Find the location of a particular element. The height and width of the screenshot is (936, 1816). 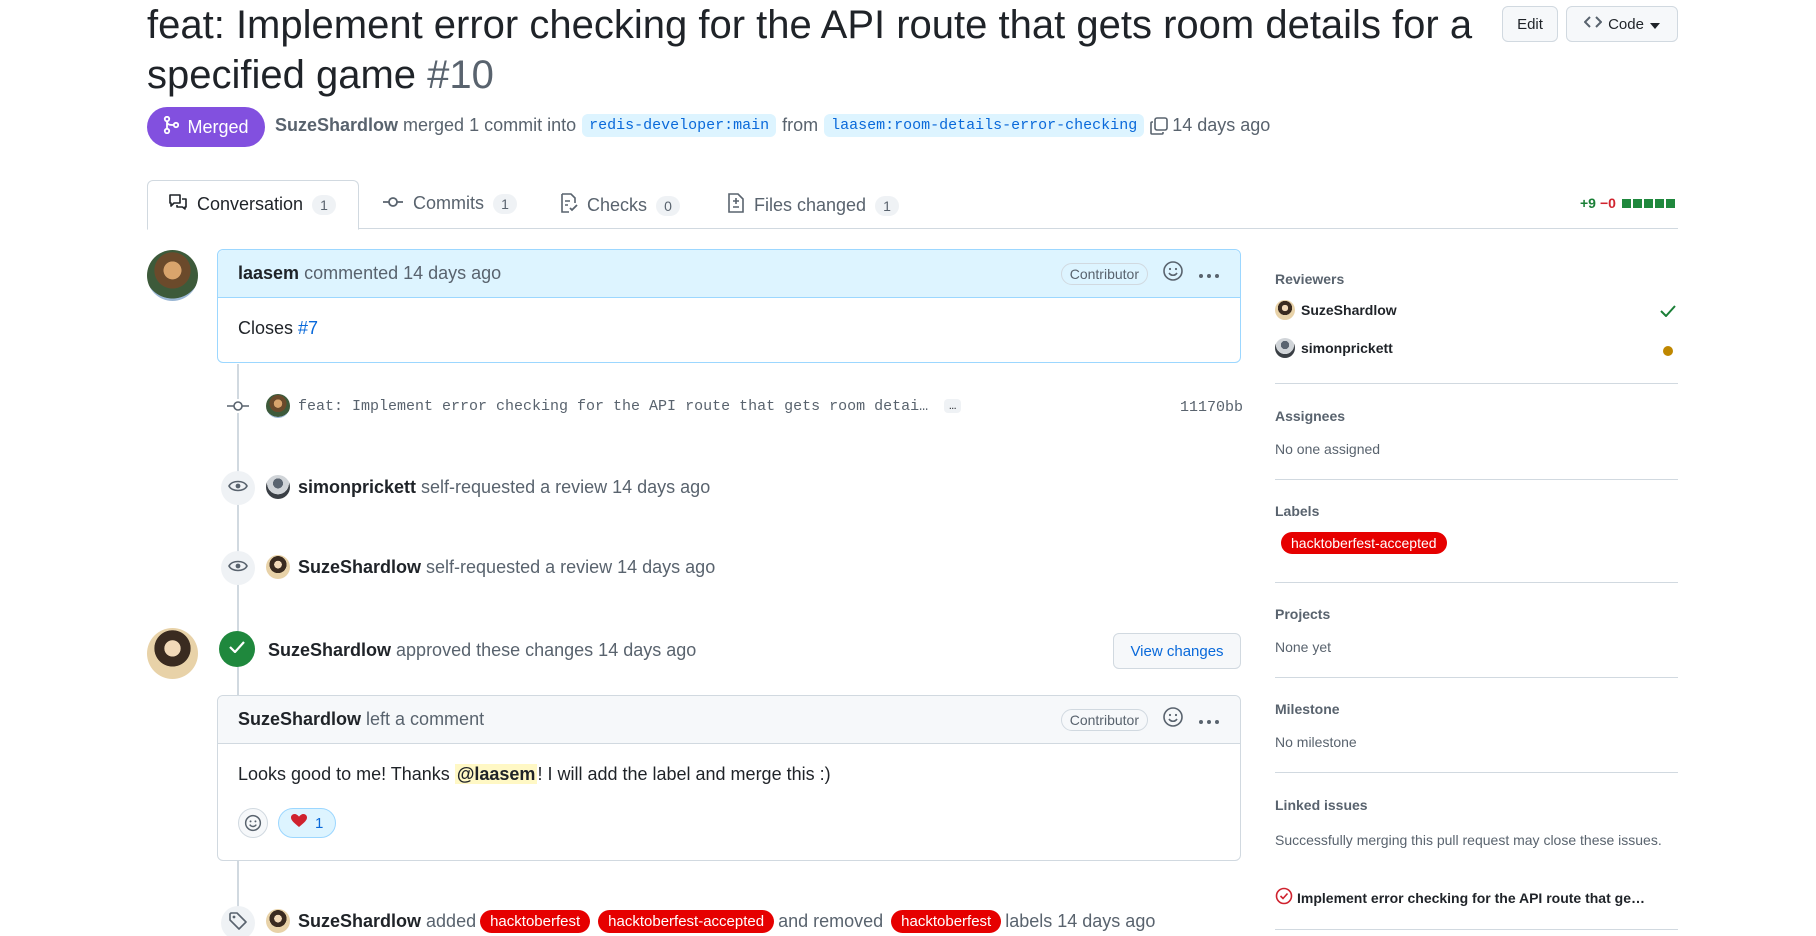

eye-icon is located at coordinates (238, 568).